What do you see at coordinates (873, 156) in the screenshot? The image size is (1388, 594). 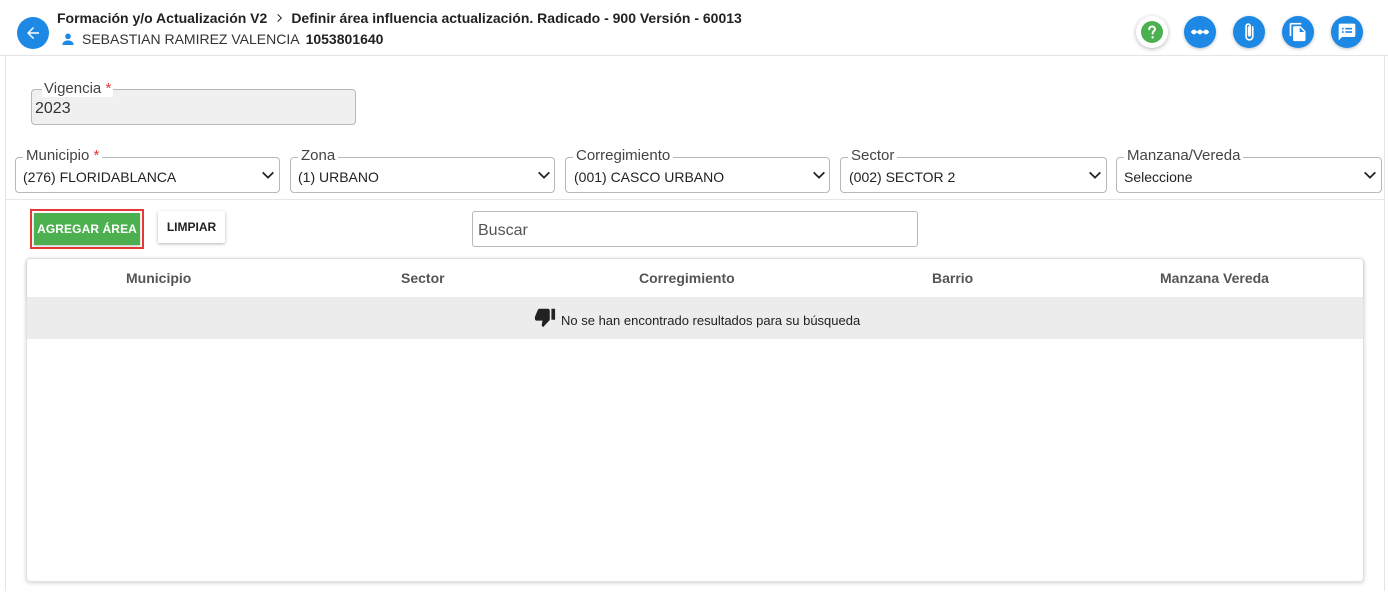 I see `sector-label: Sector` at bounding box center [873, 156].